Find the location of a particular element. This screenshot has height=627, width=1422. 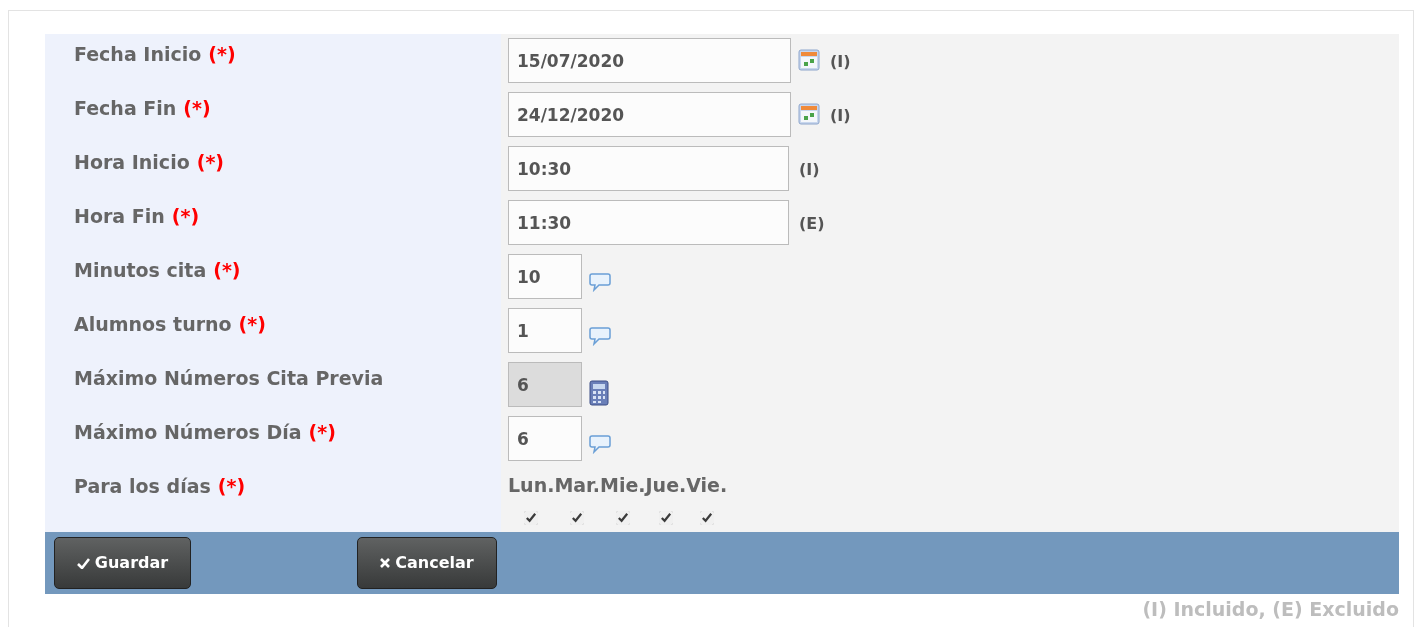

day-label: Jue. is located at coordinates (666, 485).